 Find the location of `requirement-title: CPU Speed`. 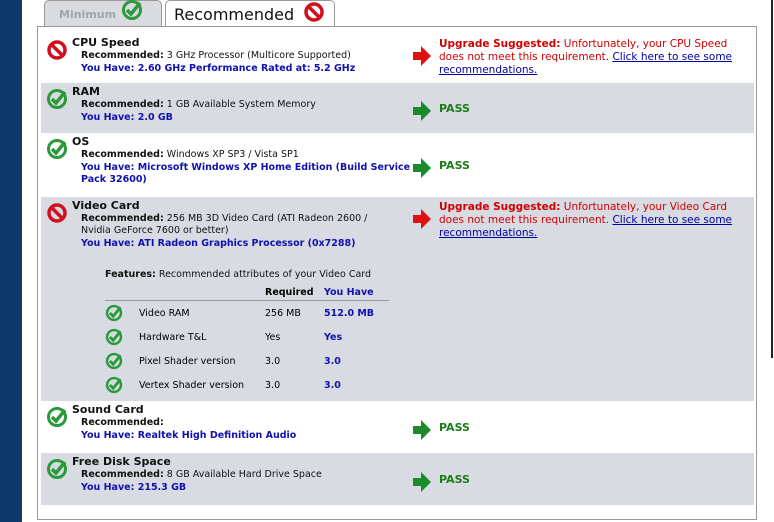

requirement-title: CPU Speed is located at coordinates (106, 42).